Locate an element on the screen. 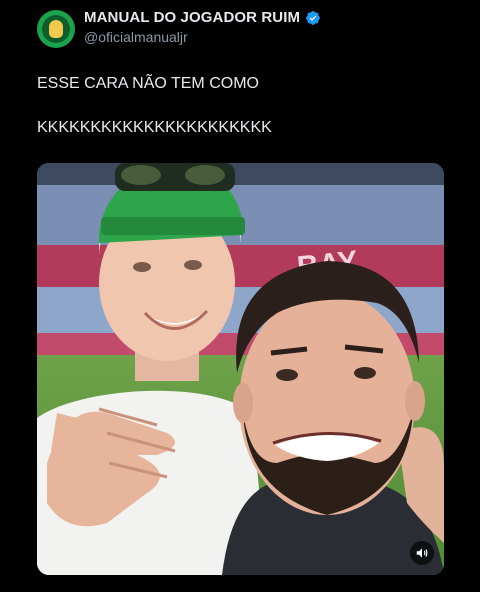 The image size is (480, 592). mute-button is located at coordinates (422, 553).